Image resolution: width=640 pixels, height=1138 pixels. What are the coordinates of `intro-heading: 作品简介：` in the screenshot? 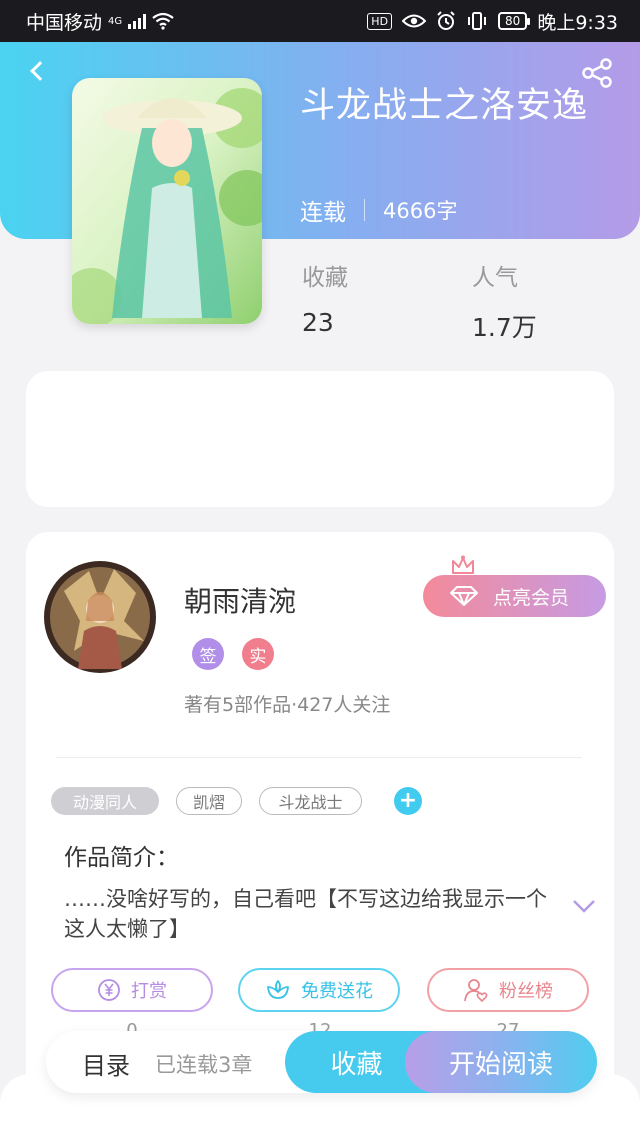 It's located at (121, 858).